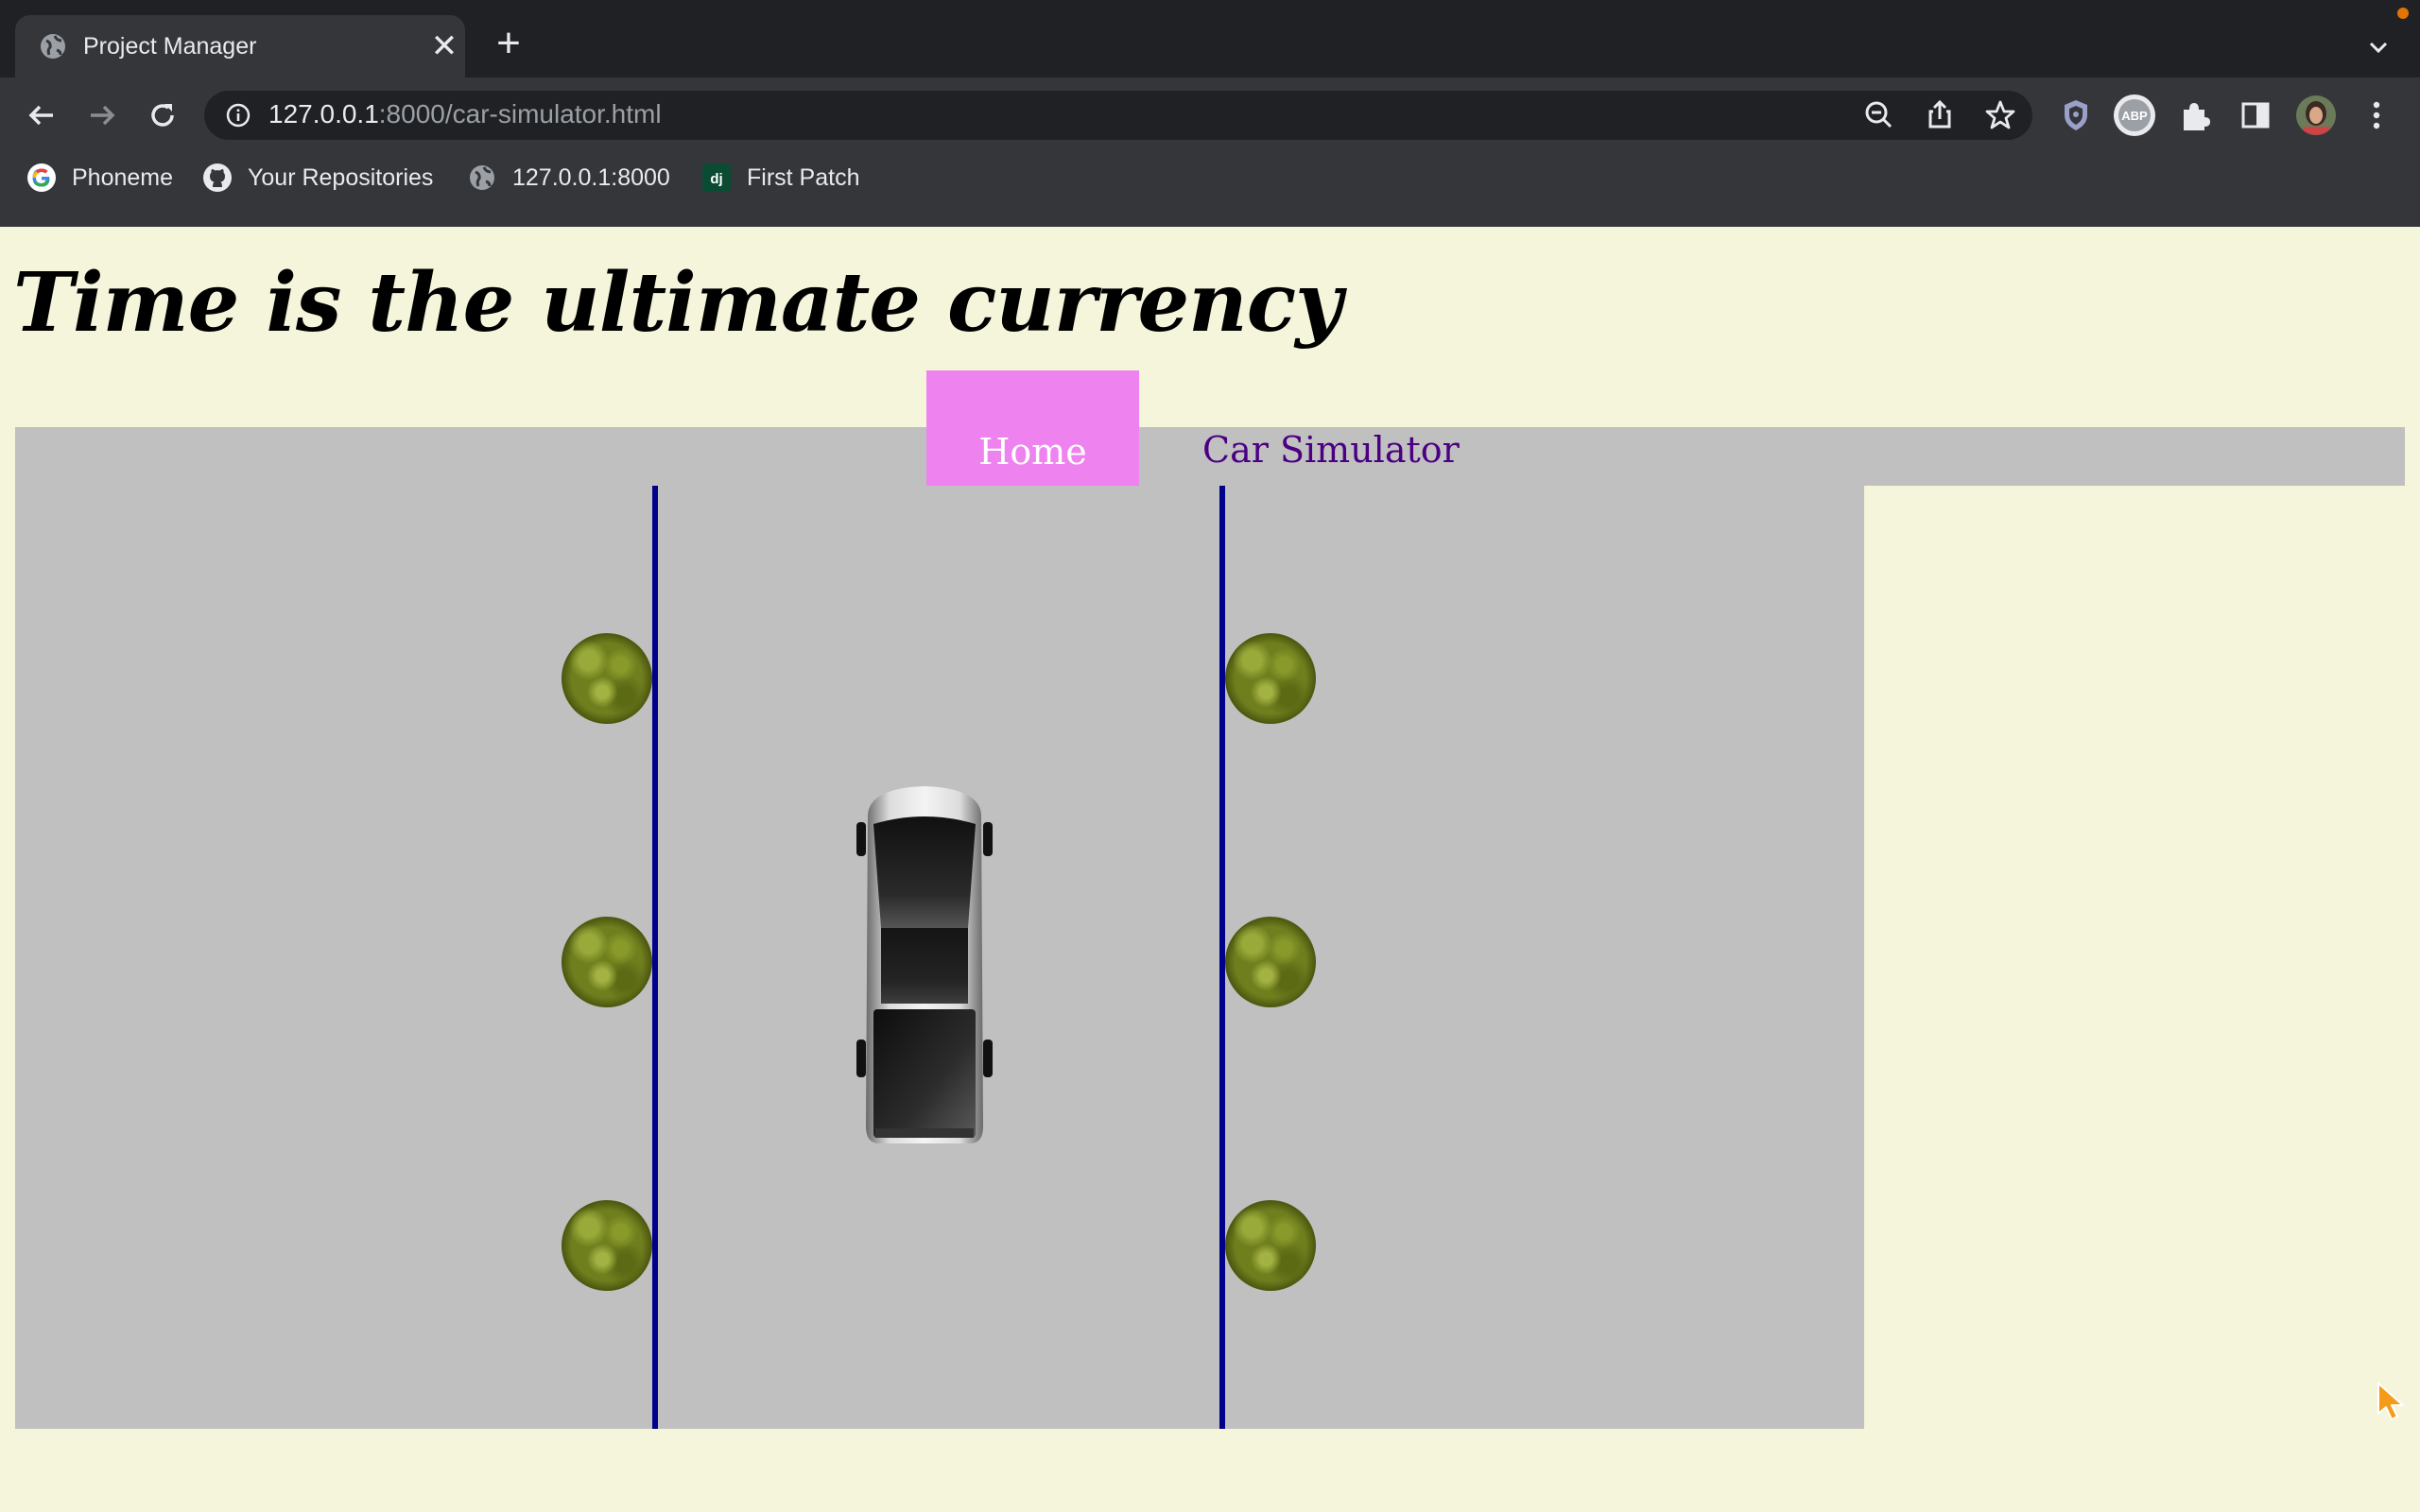 The width and height of the screenshot is (2420, 1512). I want to click on info-icon, so click(238, 115).